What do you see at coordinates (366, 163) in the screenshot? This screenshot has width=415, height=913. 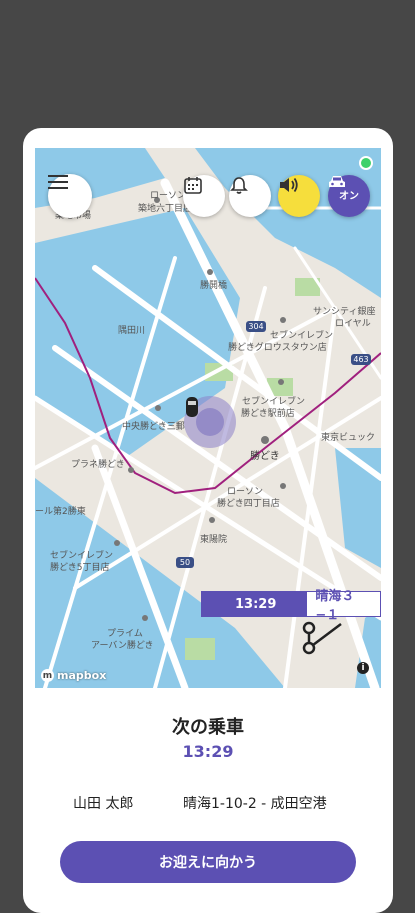 I see `status-dot` at bounding box center [366, 163].